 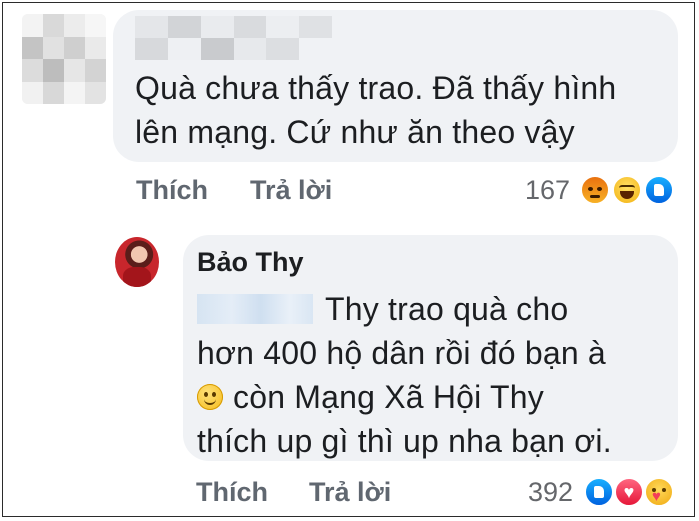 I want to click on reply-text-line: còn Mạng Xã Hội Thy, so click(x=388, y=397).